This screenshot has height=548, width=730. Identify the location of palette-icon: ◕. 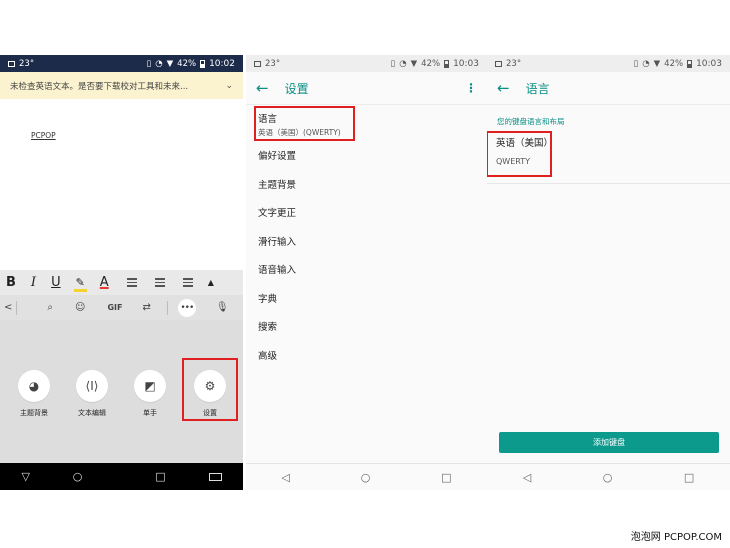
(34, 386).